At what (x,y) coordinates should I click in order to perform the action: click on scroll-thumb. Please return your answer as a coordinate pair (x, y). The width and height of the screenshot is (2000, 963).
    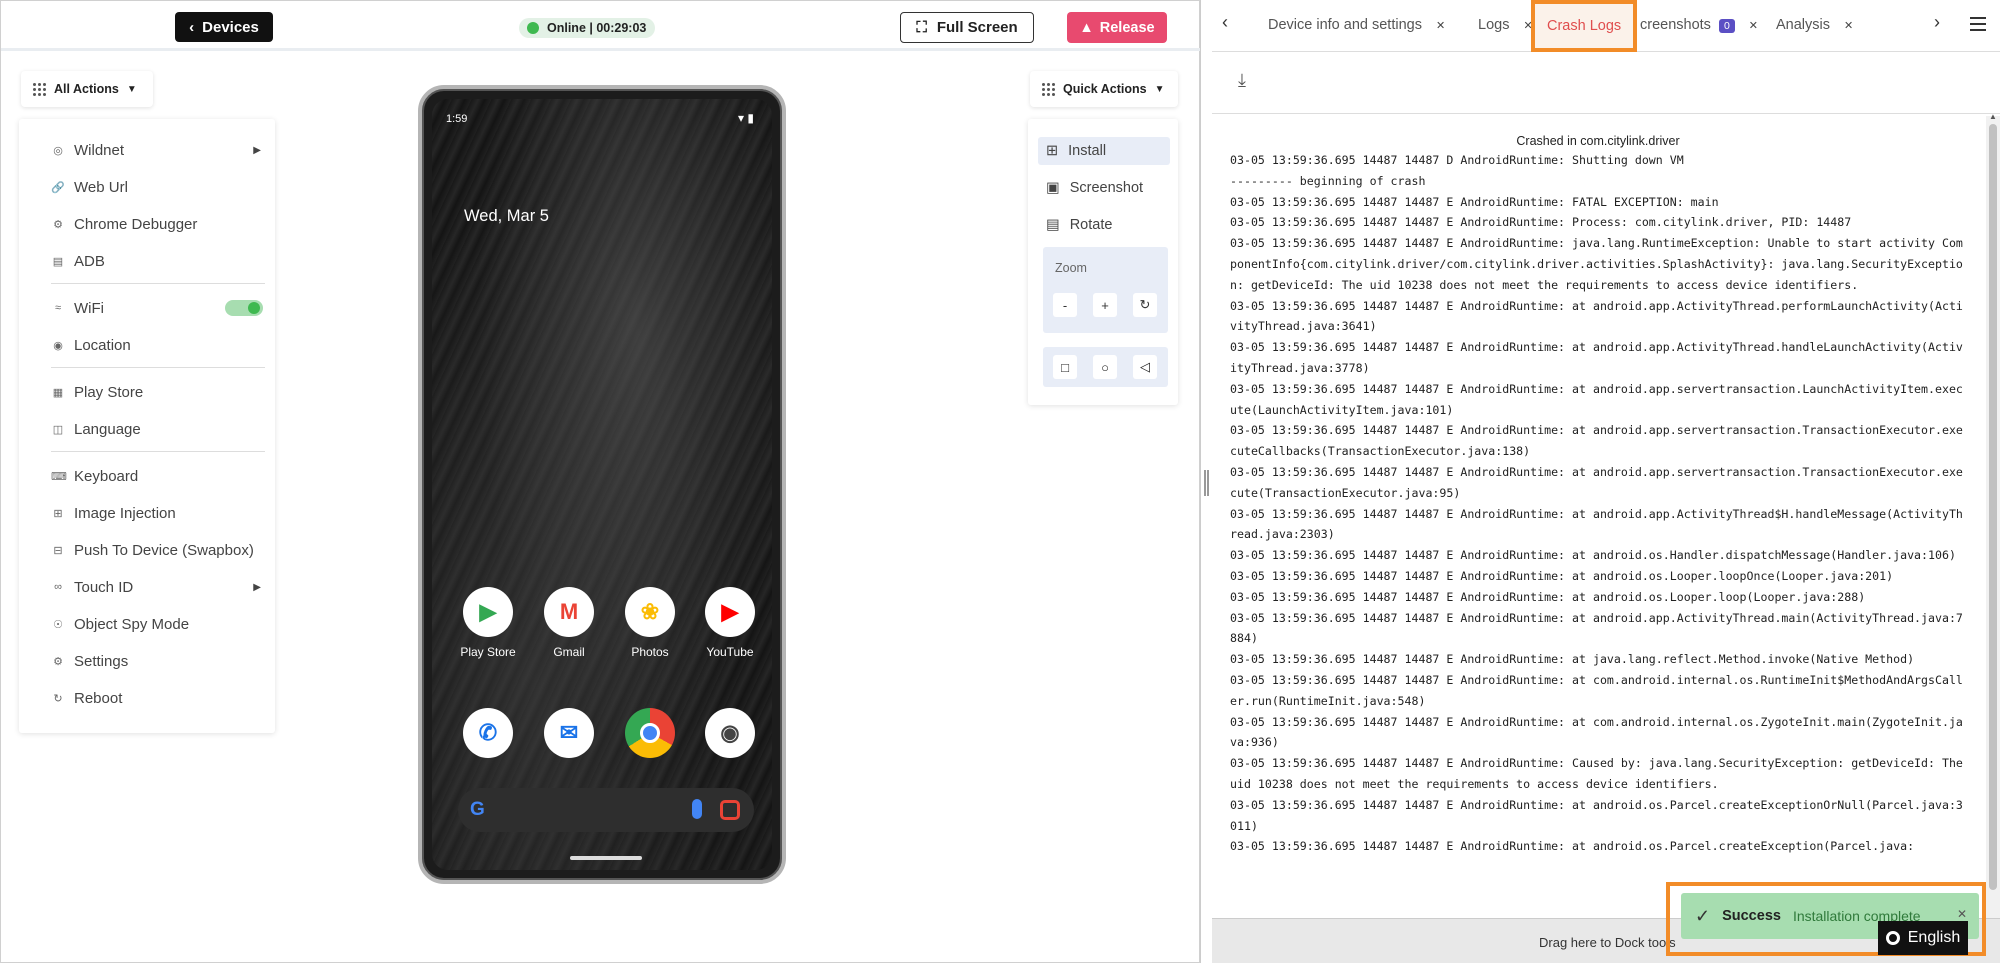
    Looking at the image, I should click on (1993, 507).